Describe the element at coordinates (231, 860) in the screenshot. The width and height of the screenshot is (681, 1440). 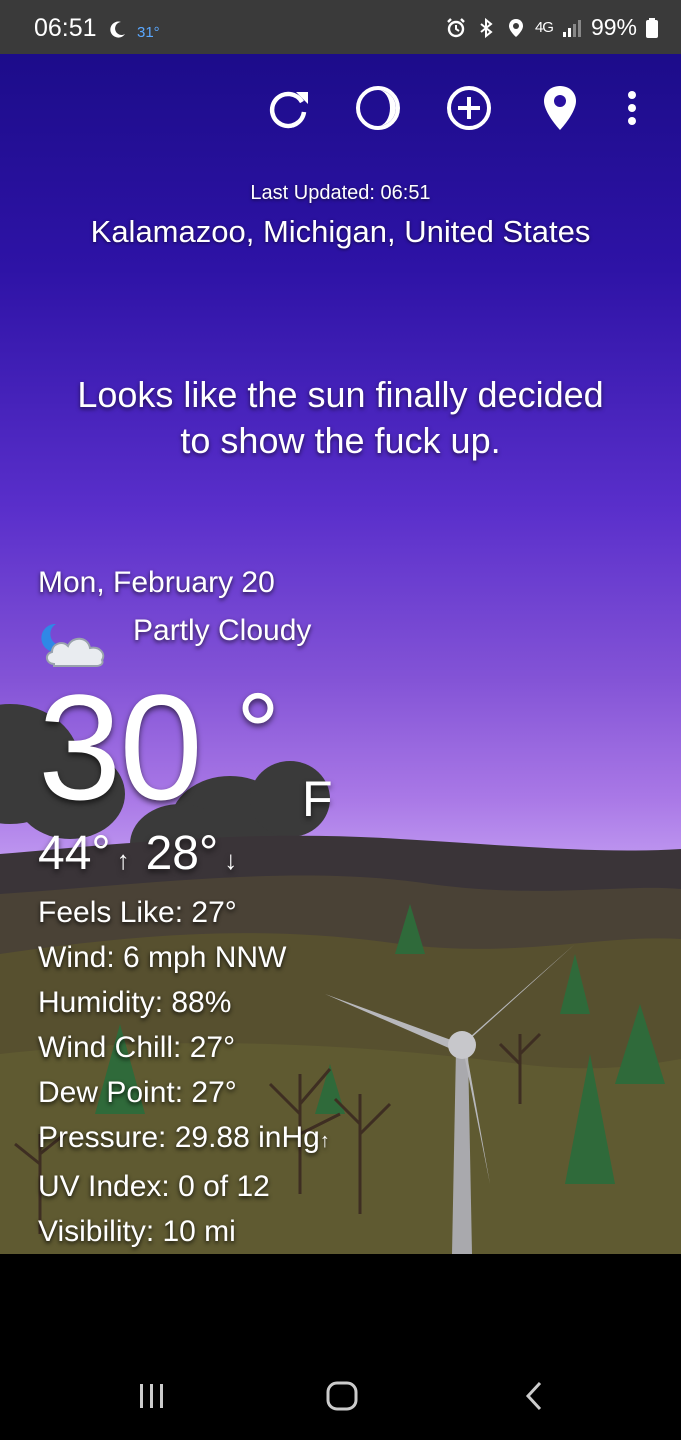
I see `low-arrow-icon: ↓` at that location.